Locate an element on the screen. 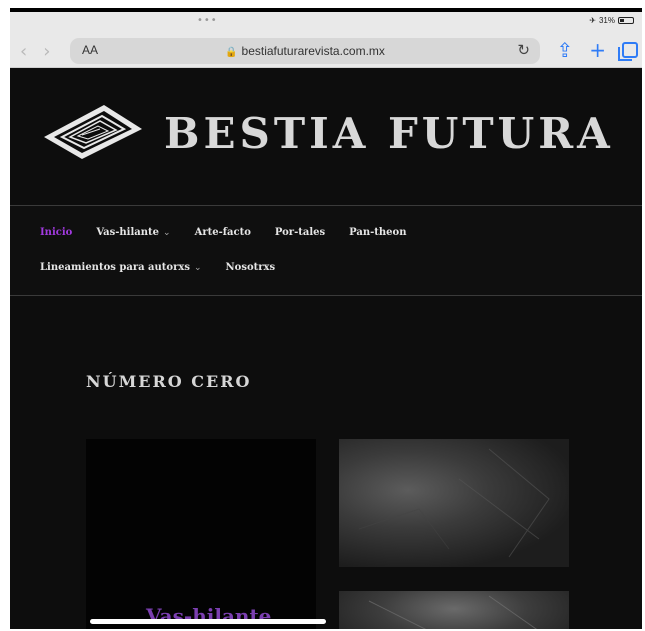 Image resolution: width=645 pixels, height=631 pixels. toolbar-actions: ⇪ + is located at coordinates (597, 50).